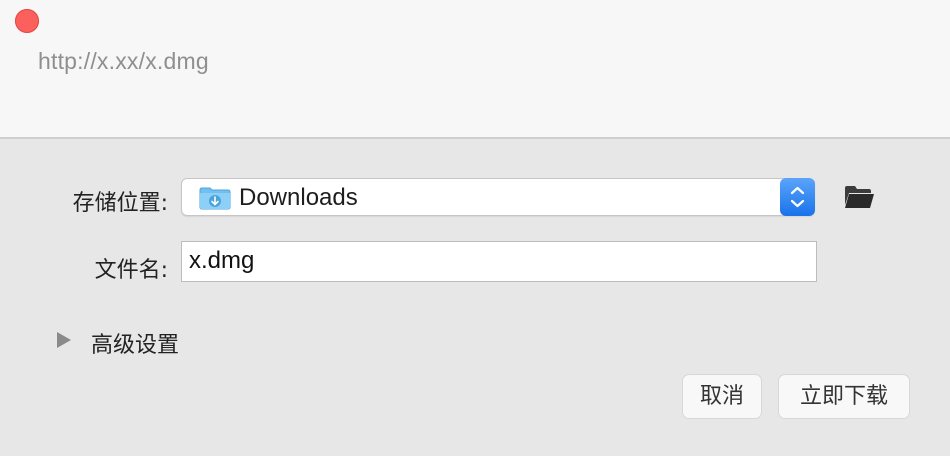 The height and width of the screenshot is (456, 950). I want to click on advanced-settings-toggle: 高级设置, so click(137, 342).